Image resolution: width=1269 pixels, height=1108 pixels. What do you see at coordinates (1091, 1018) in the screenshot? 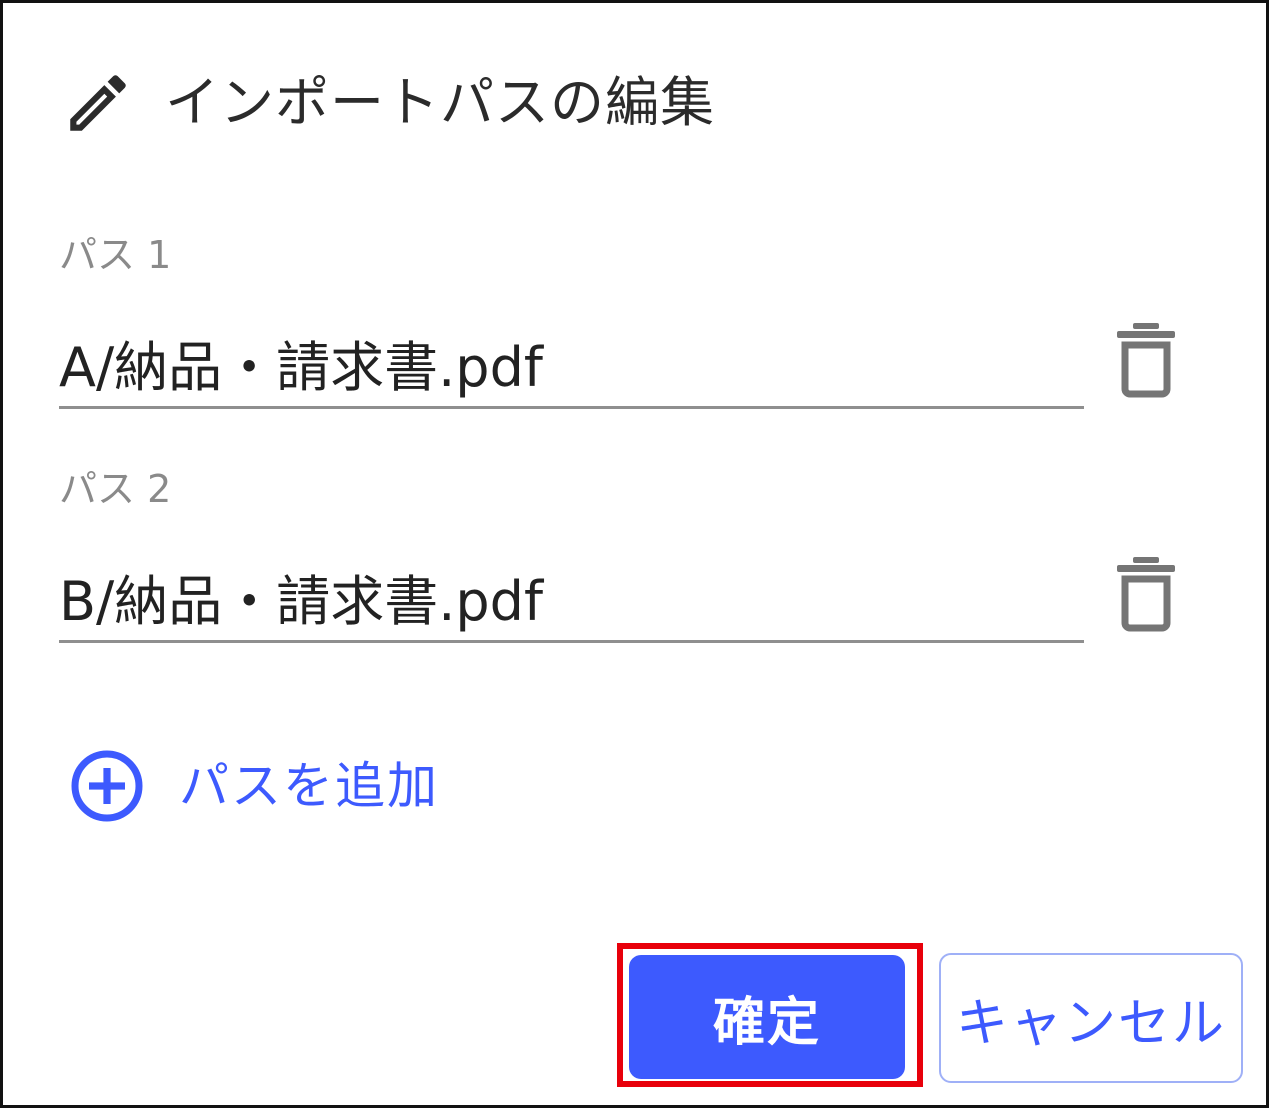
I see `cancel-button: キャンセル` at bounding box center [1091, 1018].